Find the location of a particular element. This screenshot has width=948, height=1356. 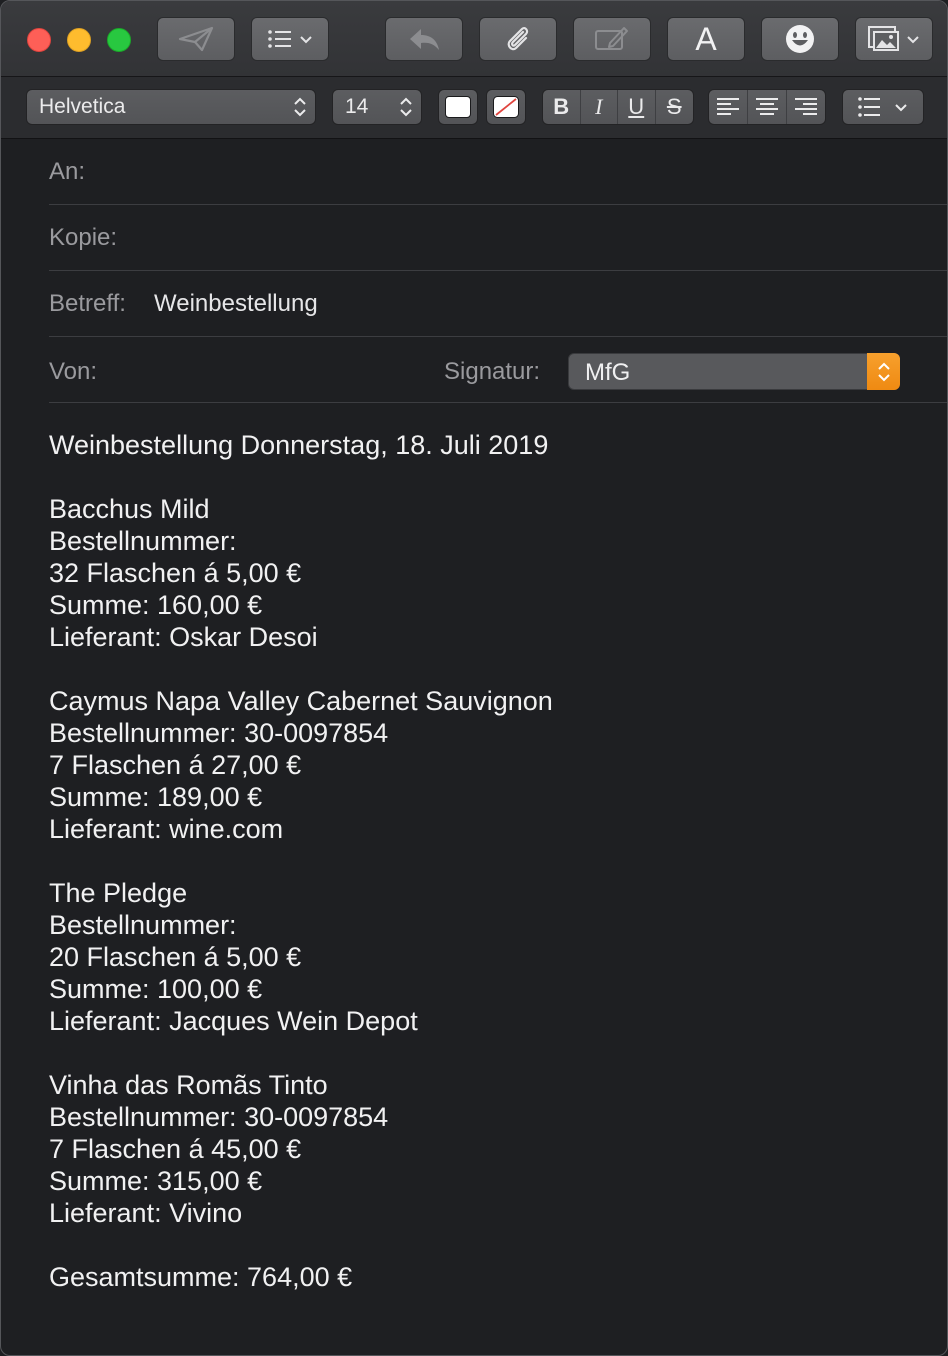

photo-browser-button is located at coordinates (894, 39).